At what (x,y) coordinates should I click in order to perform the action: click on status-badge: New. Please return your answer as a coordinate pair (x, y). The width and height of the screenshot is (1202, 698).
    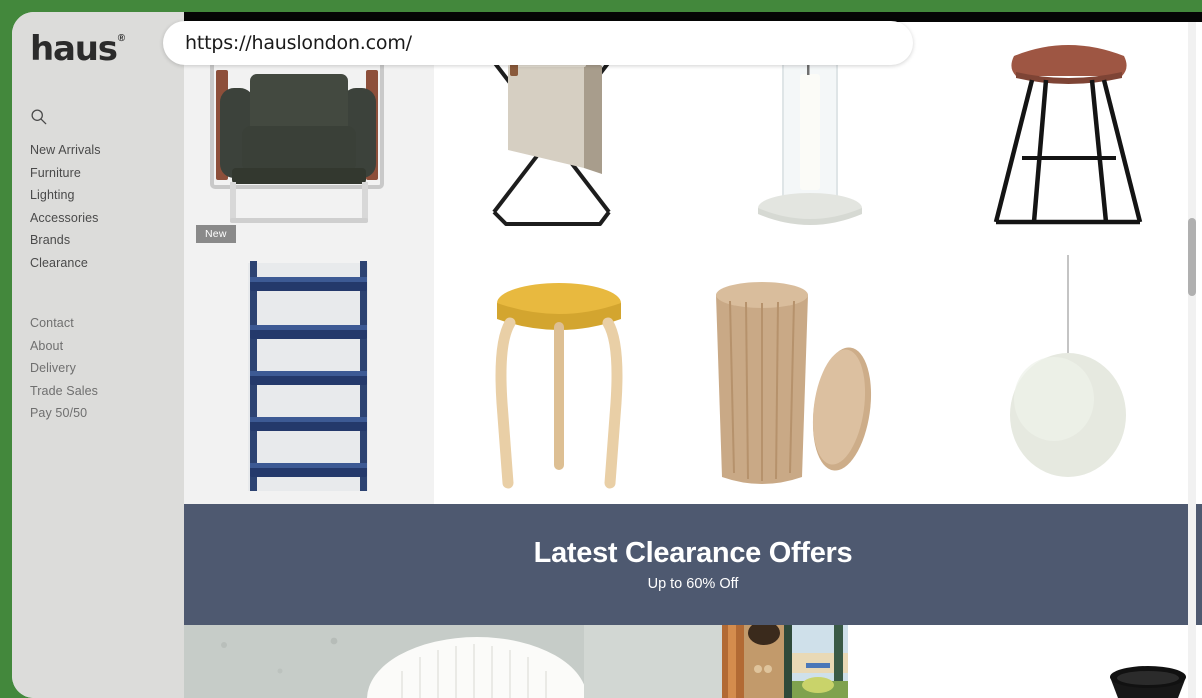
    Looking at the image, I should click on (216, 234).